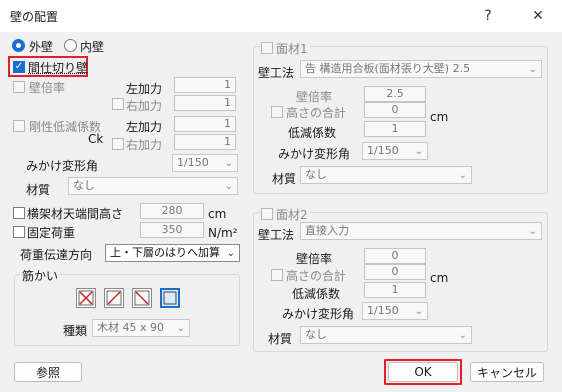  Describe the element at coordinates (118, 144) in the screenshot. I see `stiffness-right-checkbox` at that location.